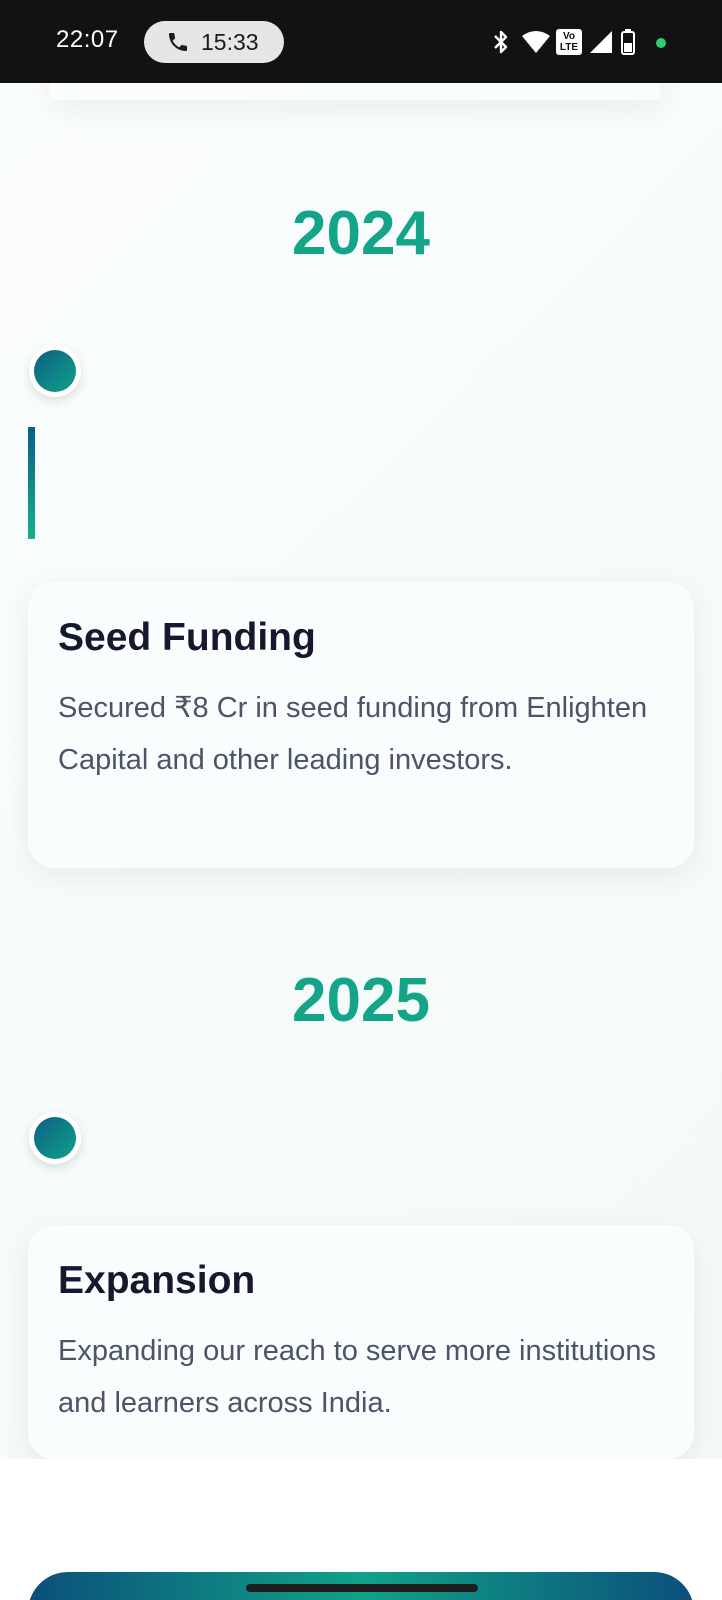 This screenshot has width=722, height=1600. Describe the element at coordinates (87, 39) in the screenshot. I see `status-time: 22:07` at that location.